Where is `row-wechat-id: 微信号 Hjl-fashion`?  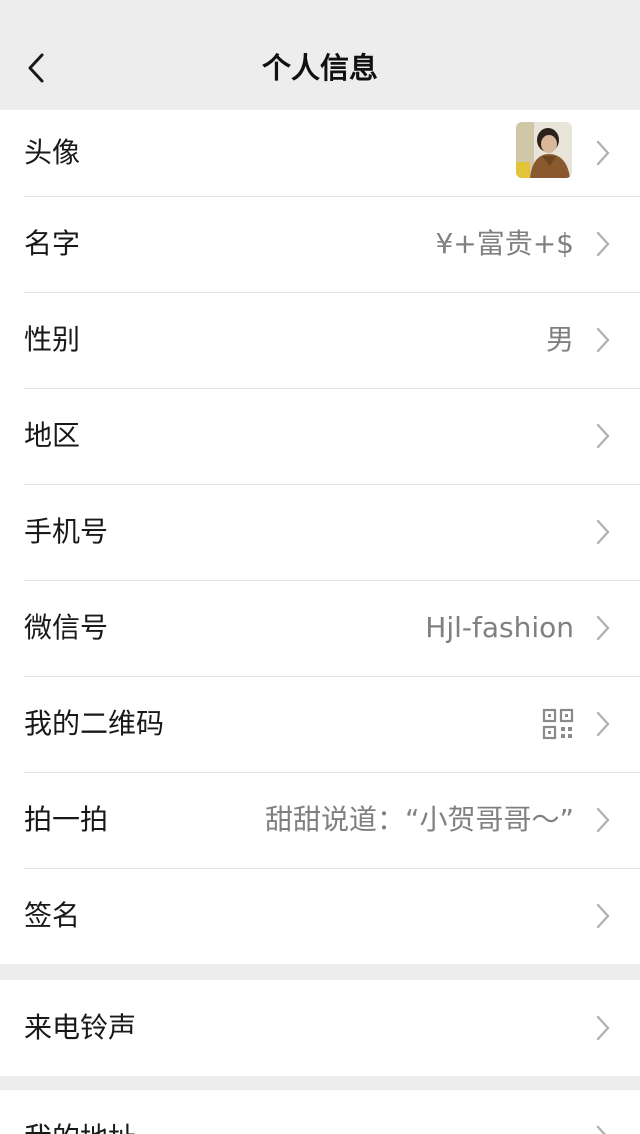
row-wechat-id: 微信号 Hjl-fashion is located at coordinates (320, 628).